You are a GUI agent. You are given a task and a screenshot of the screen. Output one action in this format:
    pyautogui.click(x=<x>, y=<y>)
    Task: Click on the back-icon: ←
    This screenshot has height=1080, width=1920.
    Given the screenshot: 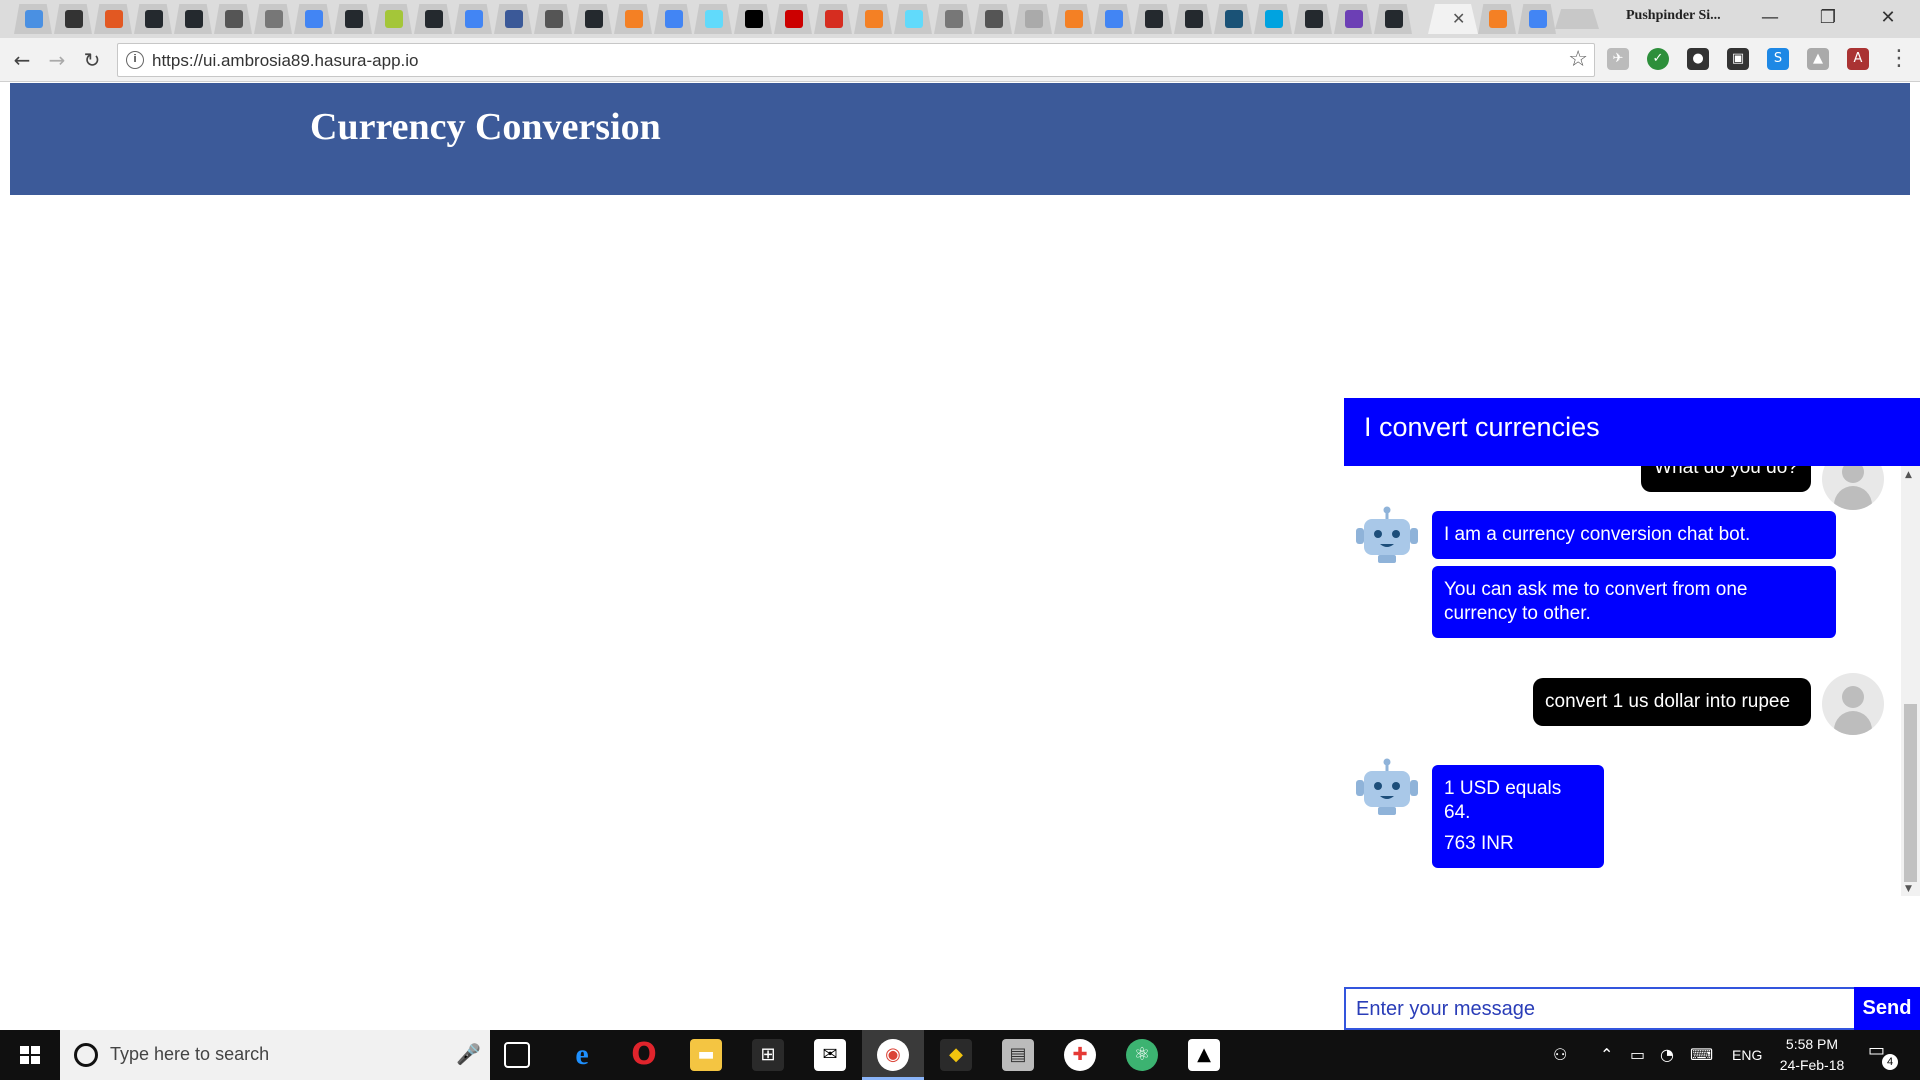 What is the action you would take?
    pyautogui.click(x=22, y=60)
    